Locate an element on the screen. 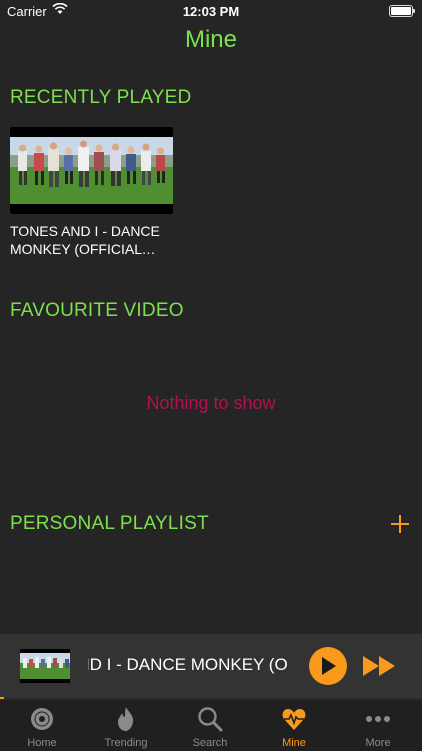 The height and width of the screenshot is (751, 422). video-thumbnail is located at coordinates (91, 170).